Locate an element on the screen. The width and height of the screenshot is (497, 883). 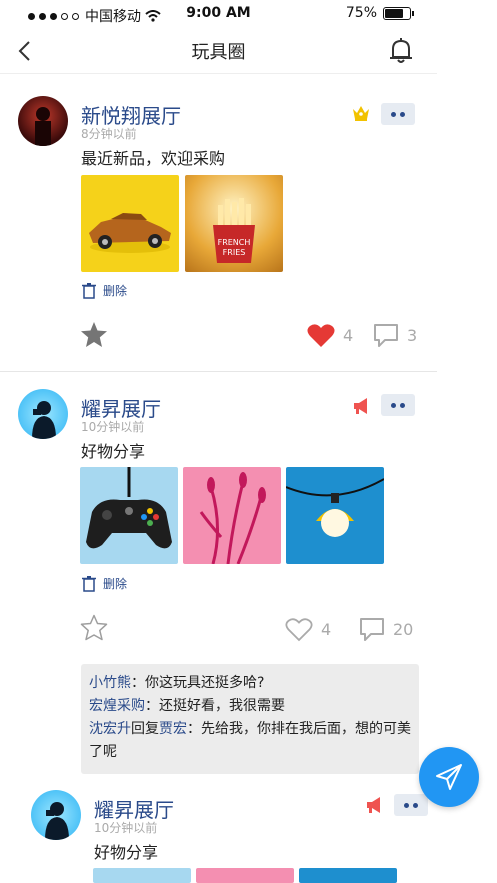
comment-item: 小竹熊：你这玩具还挺多哈? is located at coordinates (250, 683).